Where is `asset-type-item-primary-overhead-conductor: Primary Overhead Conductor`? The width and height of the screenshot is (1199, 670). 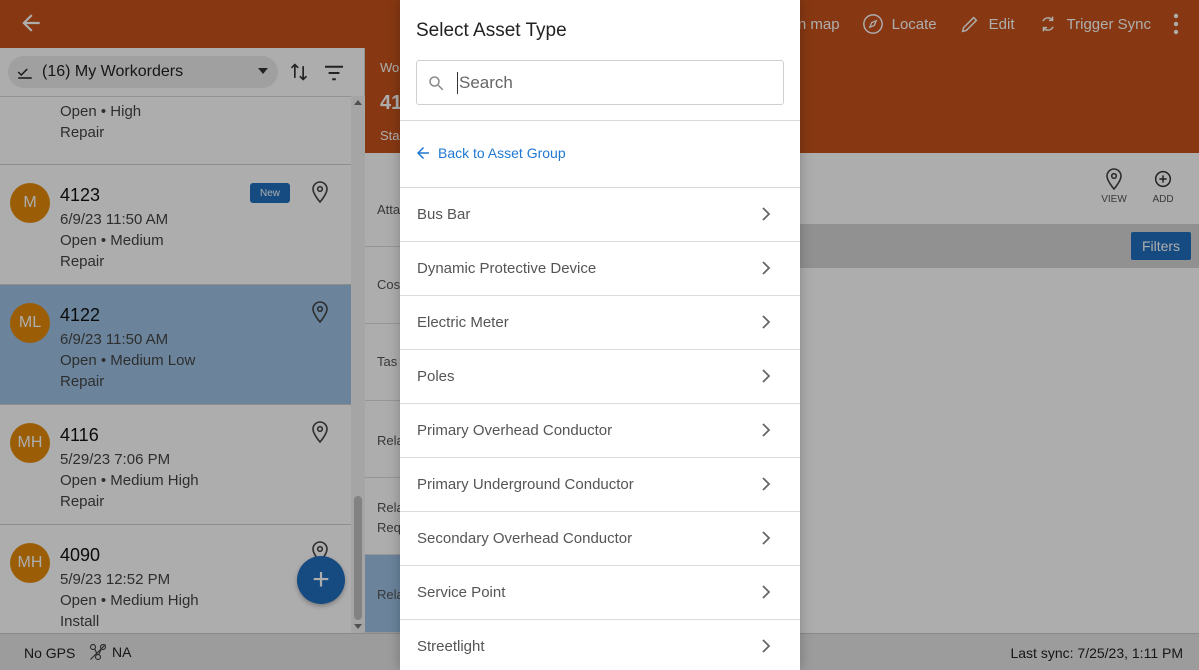
asset-type-item-primary-overhead-conductor: Primary Overhead Conductor is located at coordinates (600, 431).